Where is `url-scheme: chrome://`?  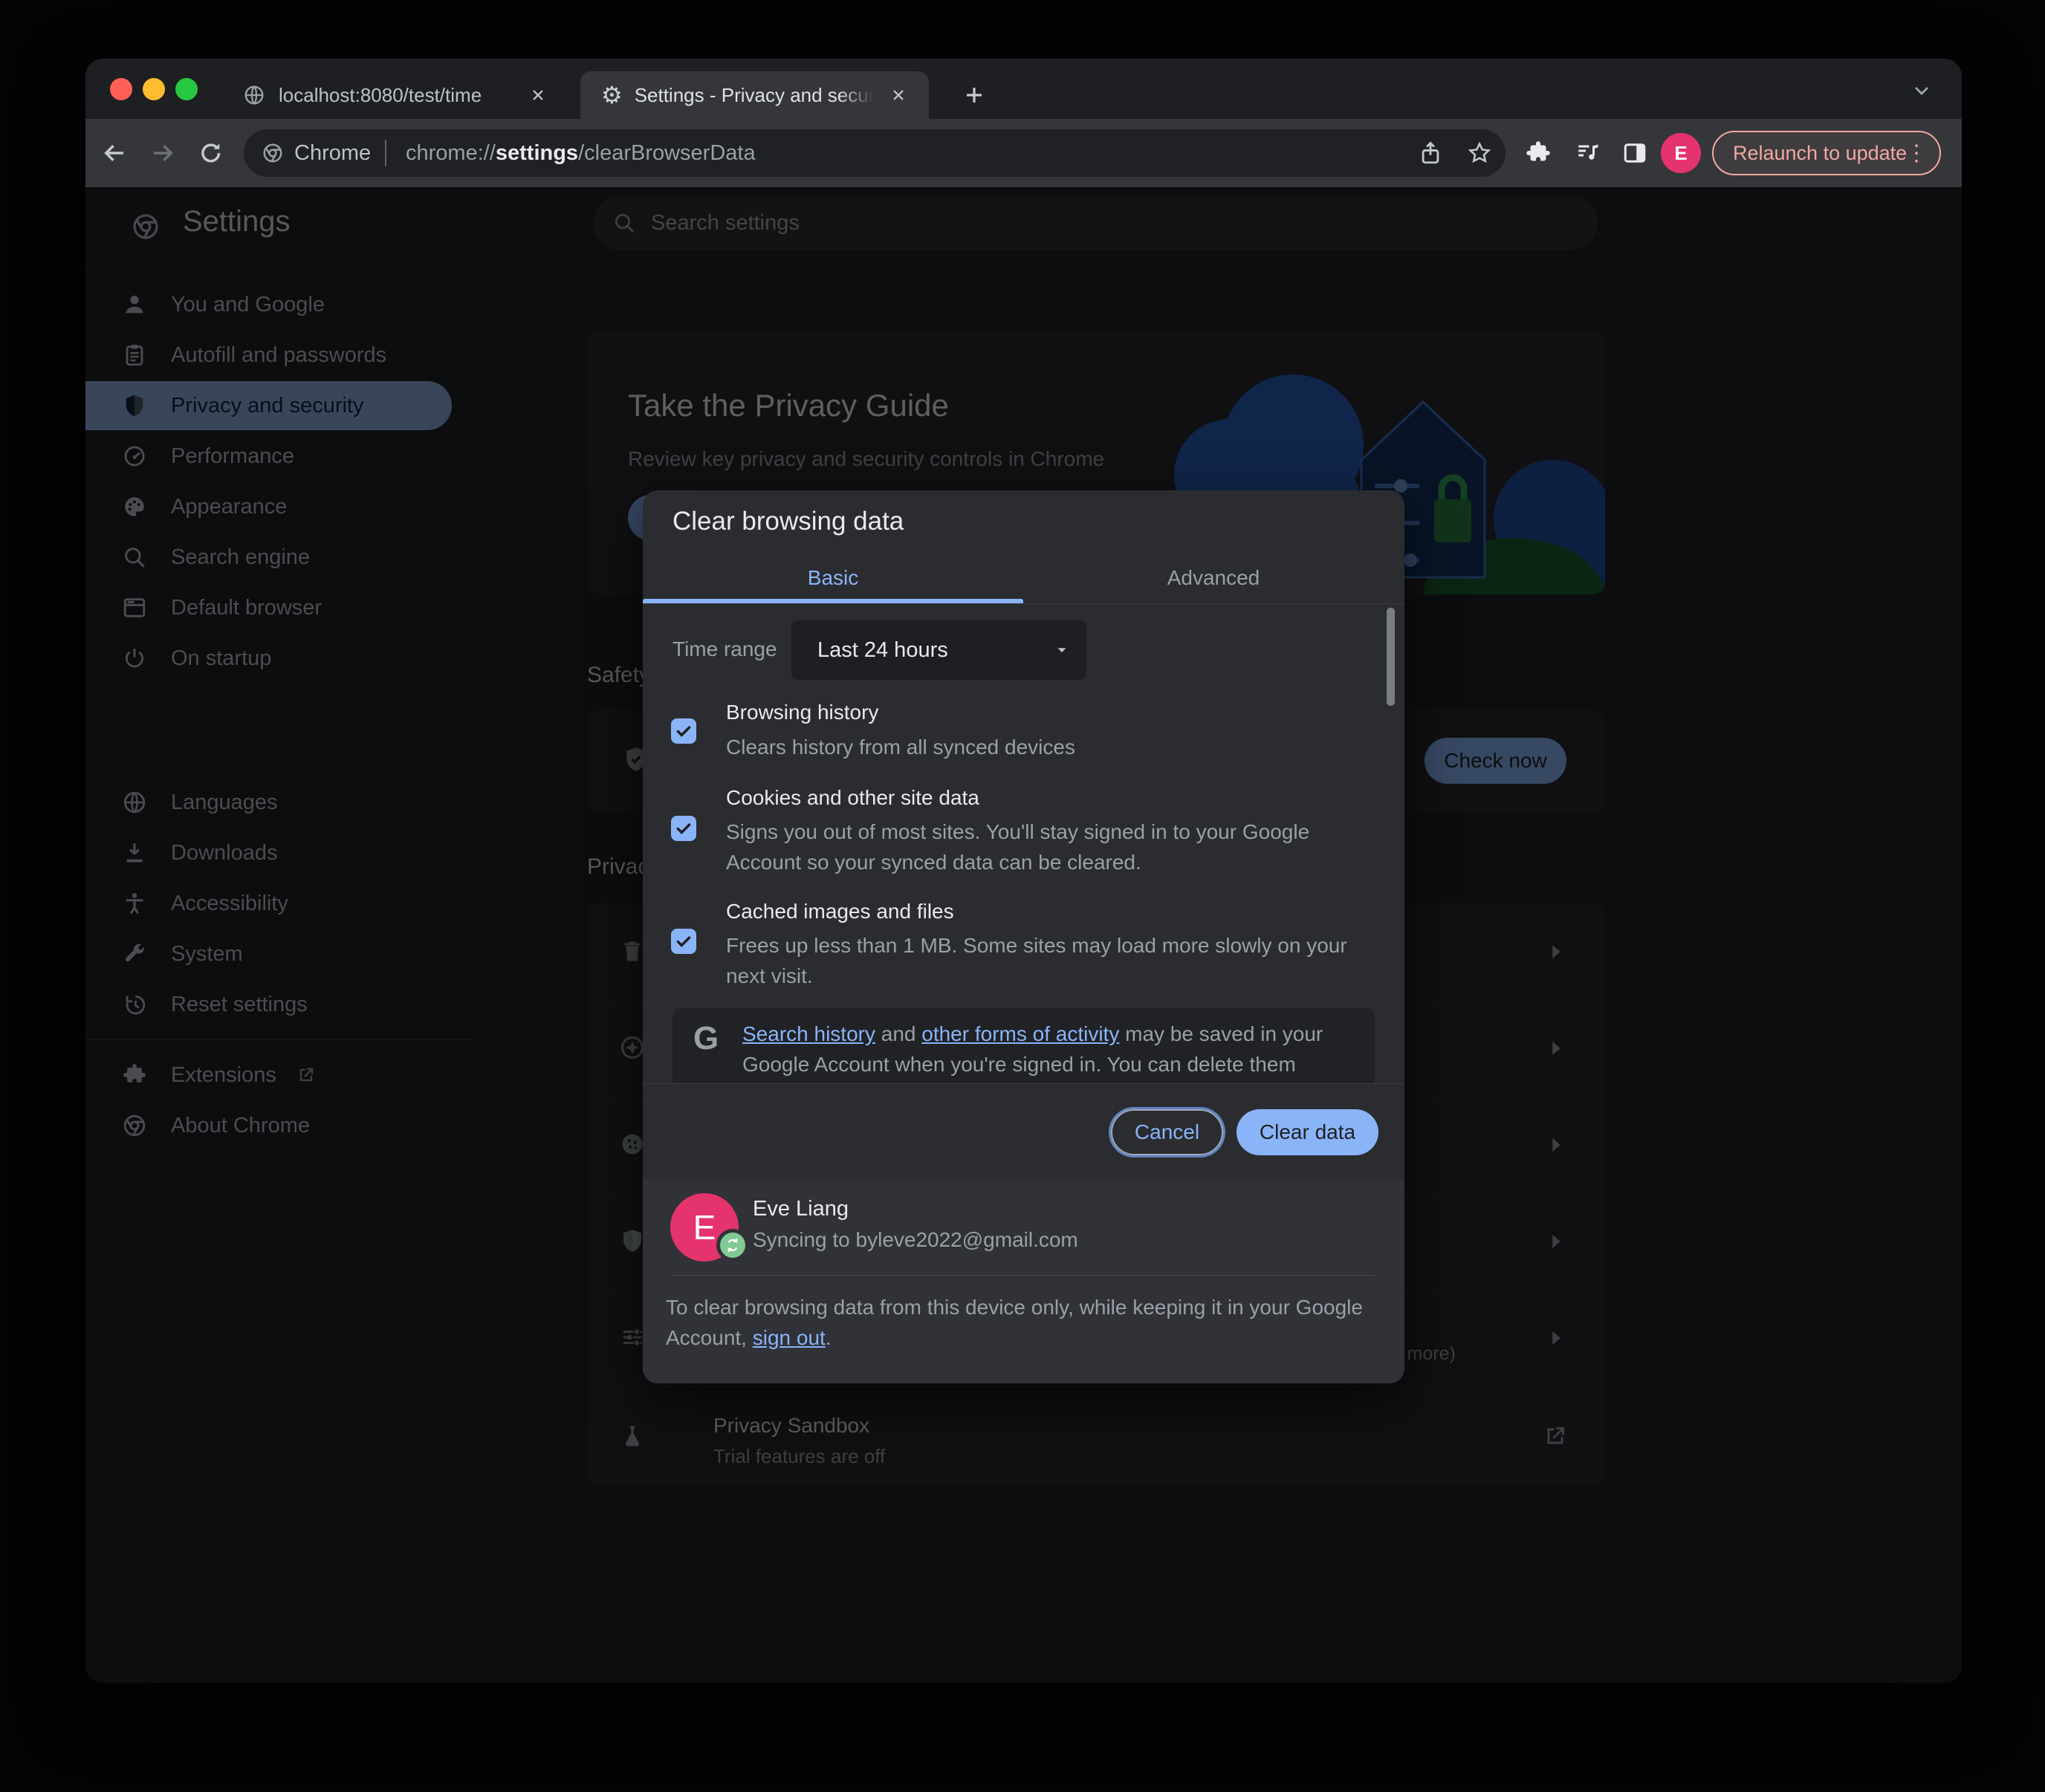
url-scheme: chrome:// is located at coordinates (451, 153).